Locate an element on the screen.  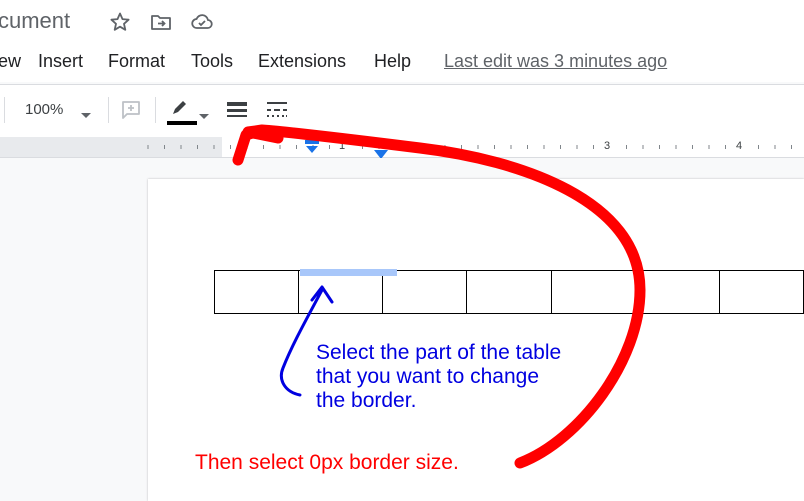
menu-view: ew is located at coordinates (10, 61).